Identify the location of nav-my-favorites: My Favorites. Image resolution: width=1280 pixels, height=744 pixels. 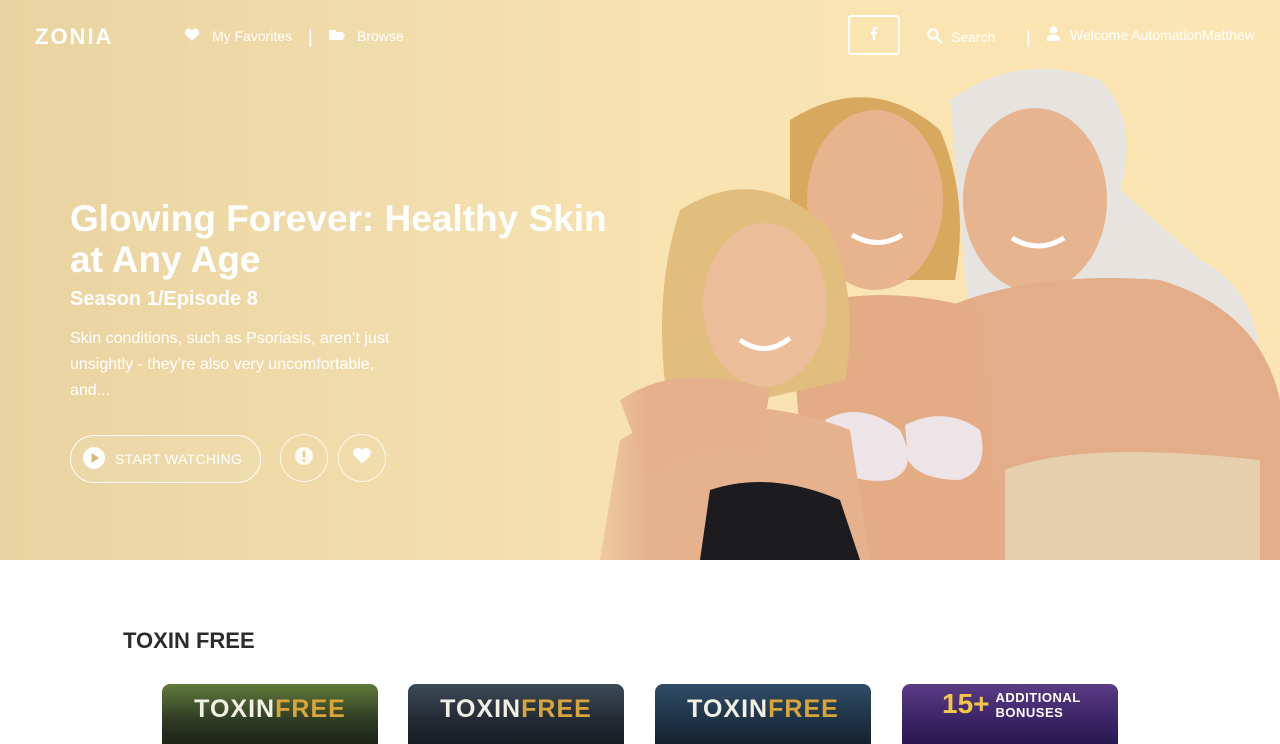
(238, 36).